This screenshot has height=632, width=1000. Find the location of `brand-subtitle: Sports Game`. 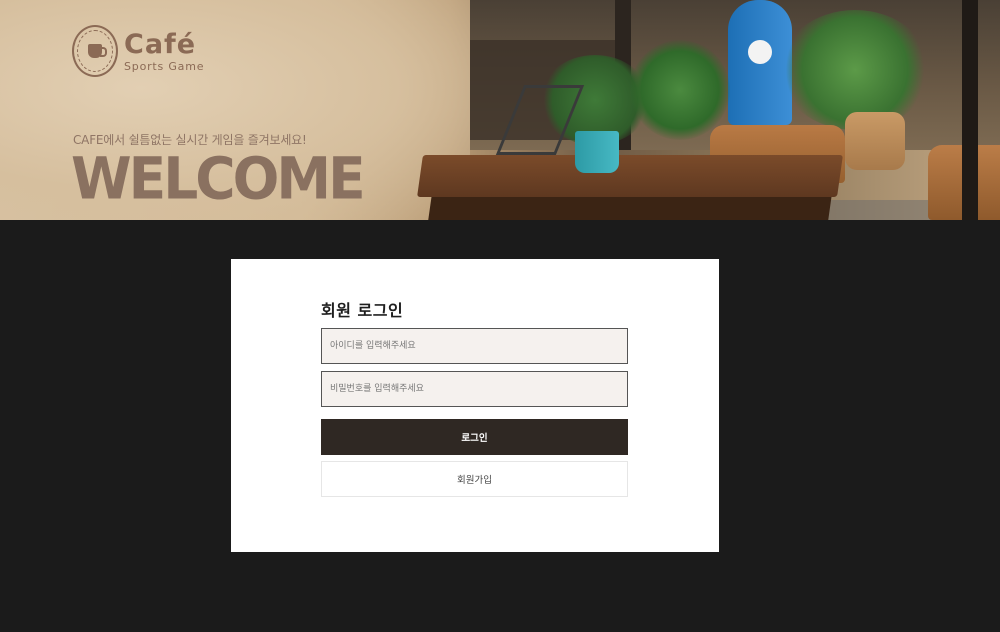

brand-subtitle: Sports Game is located at coordinates (164, 66).